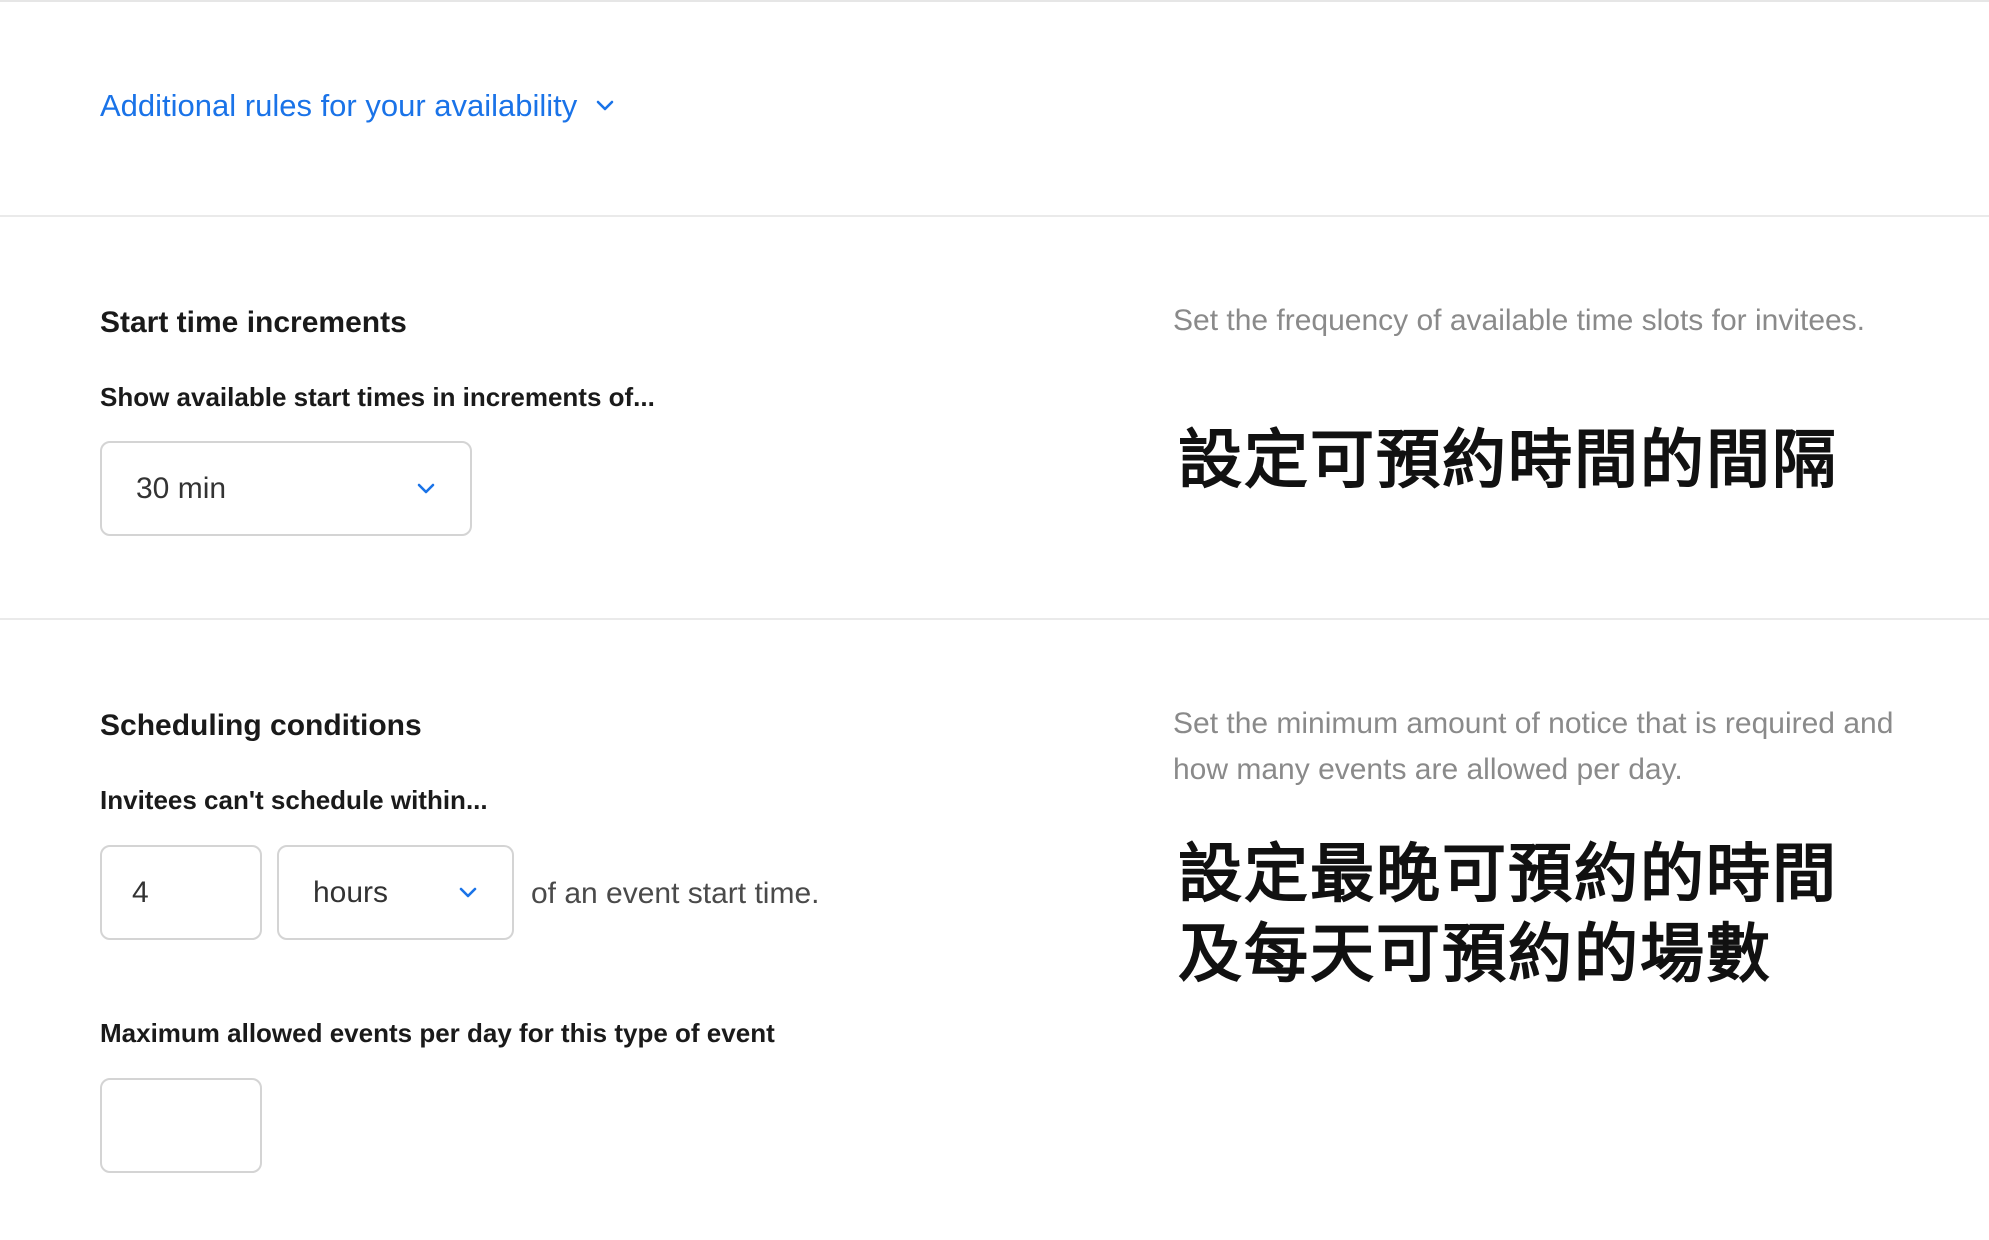 Image resolution: width=1989 pixels, height=1240 pixels. What do you see at coordinates (181, 1125) in the screenshot?
I see `max-events-input` at bounding box center [181, 1125].